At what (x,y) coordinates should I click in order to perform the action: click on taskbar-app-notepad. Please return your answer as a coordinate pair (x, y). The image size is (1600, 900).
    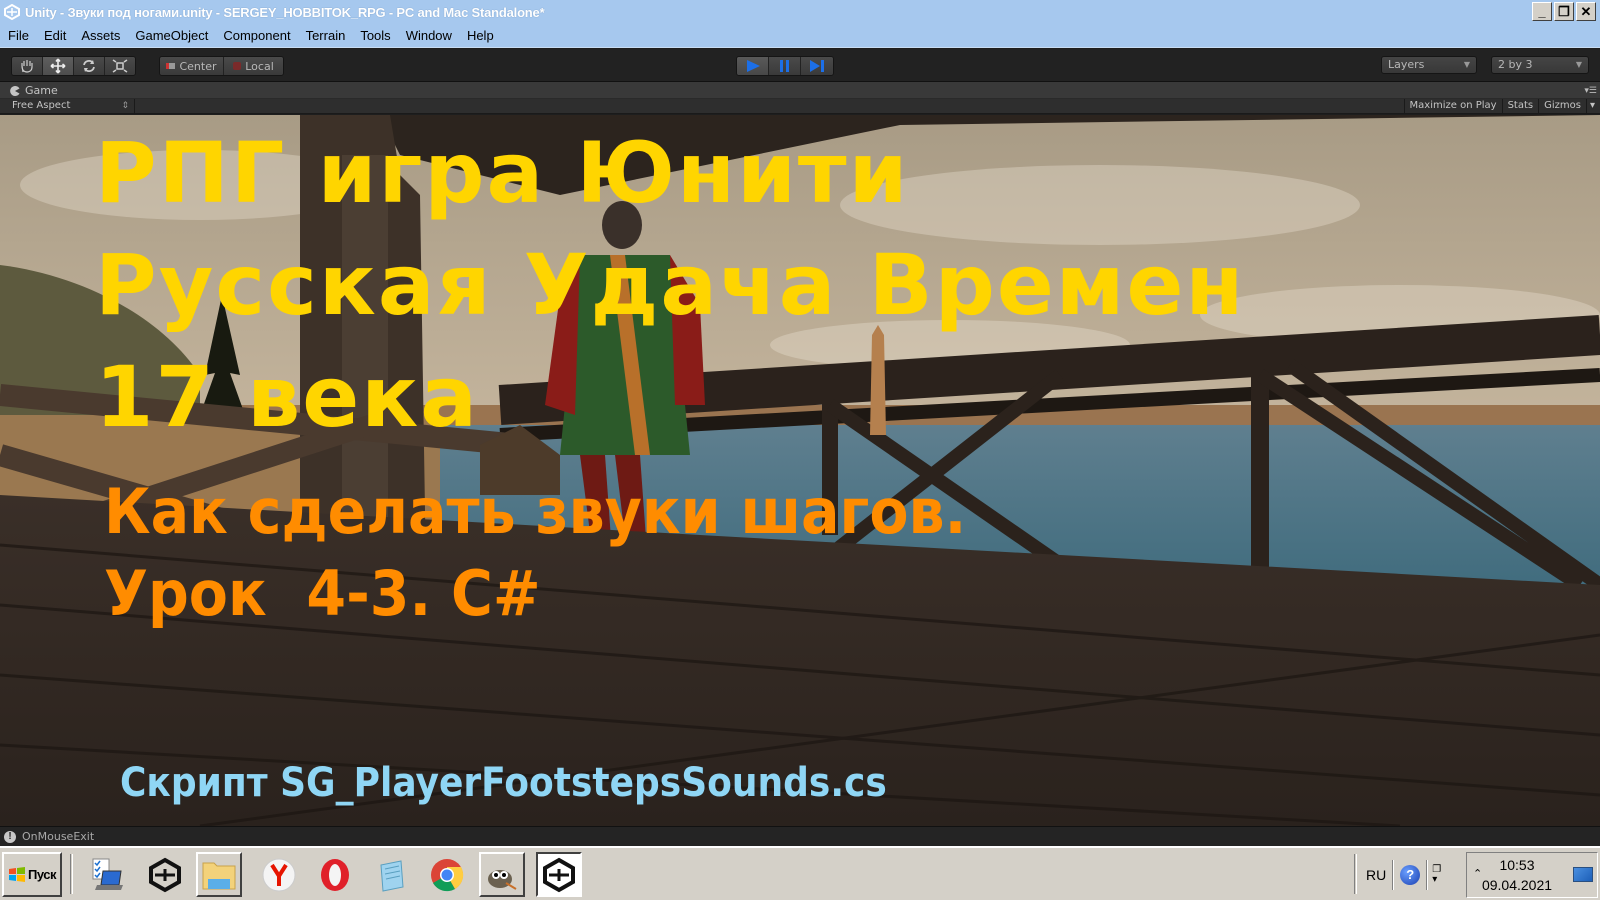
    Looking at the image, I should click on (391, 874).